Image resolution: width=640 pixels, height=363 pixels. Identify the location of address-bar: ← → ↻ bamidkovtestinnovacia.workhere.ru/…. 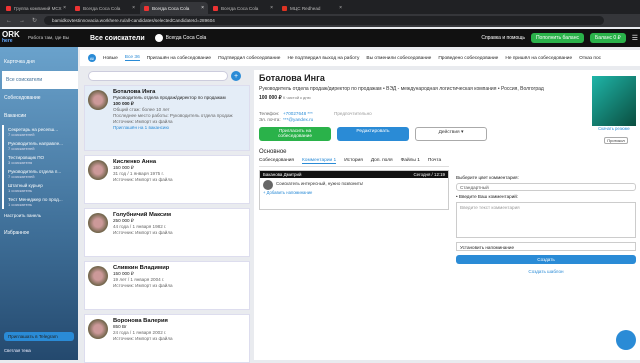
(320, 20).